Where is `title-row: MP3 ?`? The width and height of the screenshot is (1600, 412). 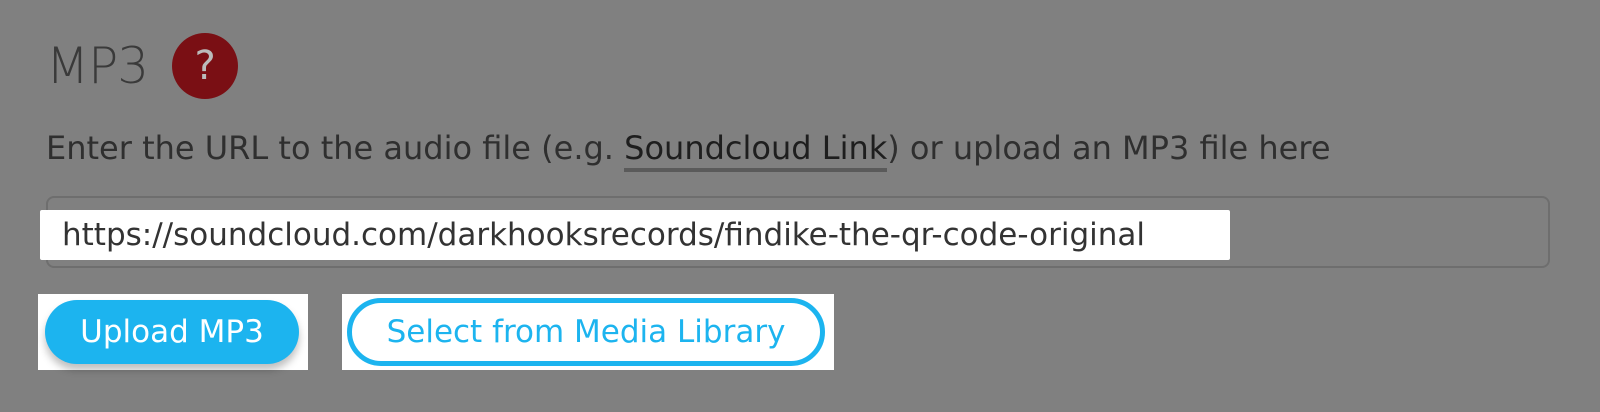 title-row: MP3 ? is located at coordinates (142, 66).